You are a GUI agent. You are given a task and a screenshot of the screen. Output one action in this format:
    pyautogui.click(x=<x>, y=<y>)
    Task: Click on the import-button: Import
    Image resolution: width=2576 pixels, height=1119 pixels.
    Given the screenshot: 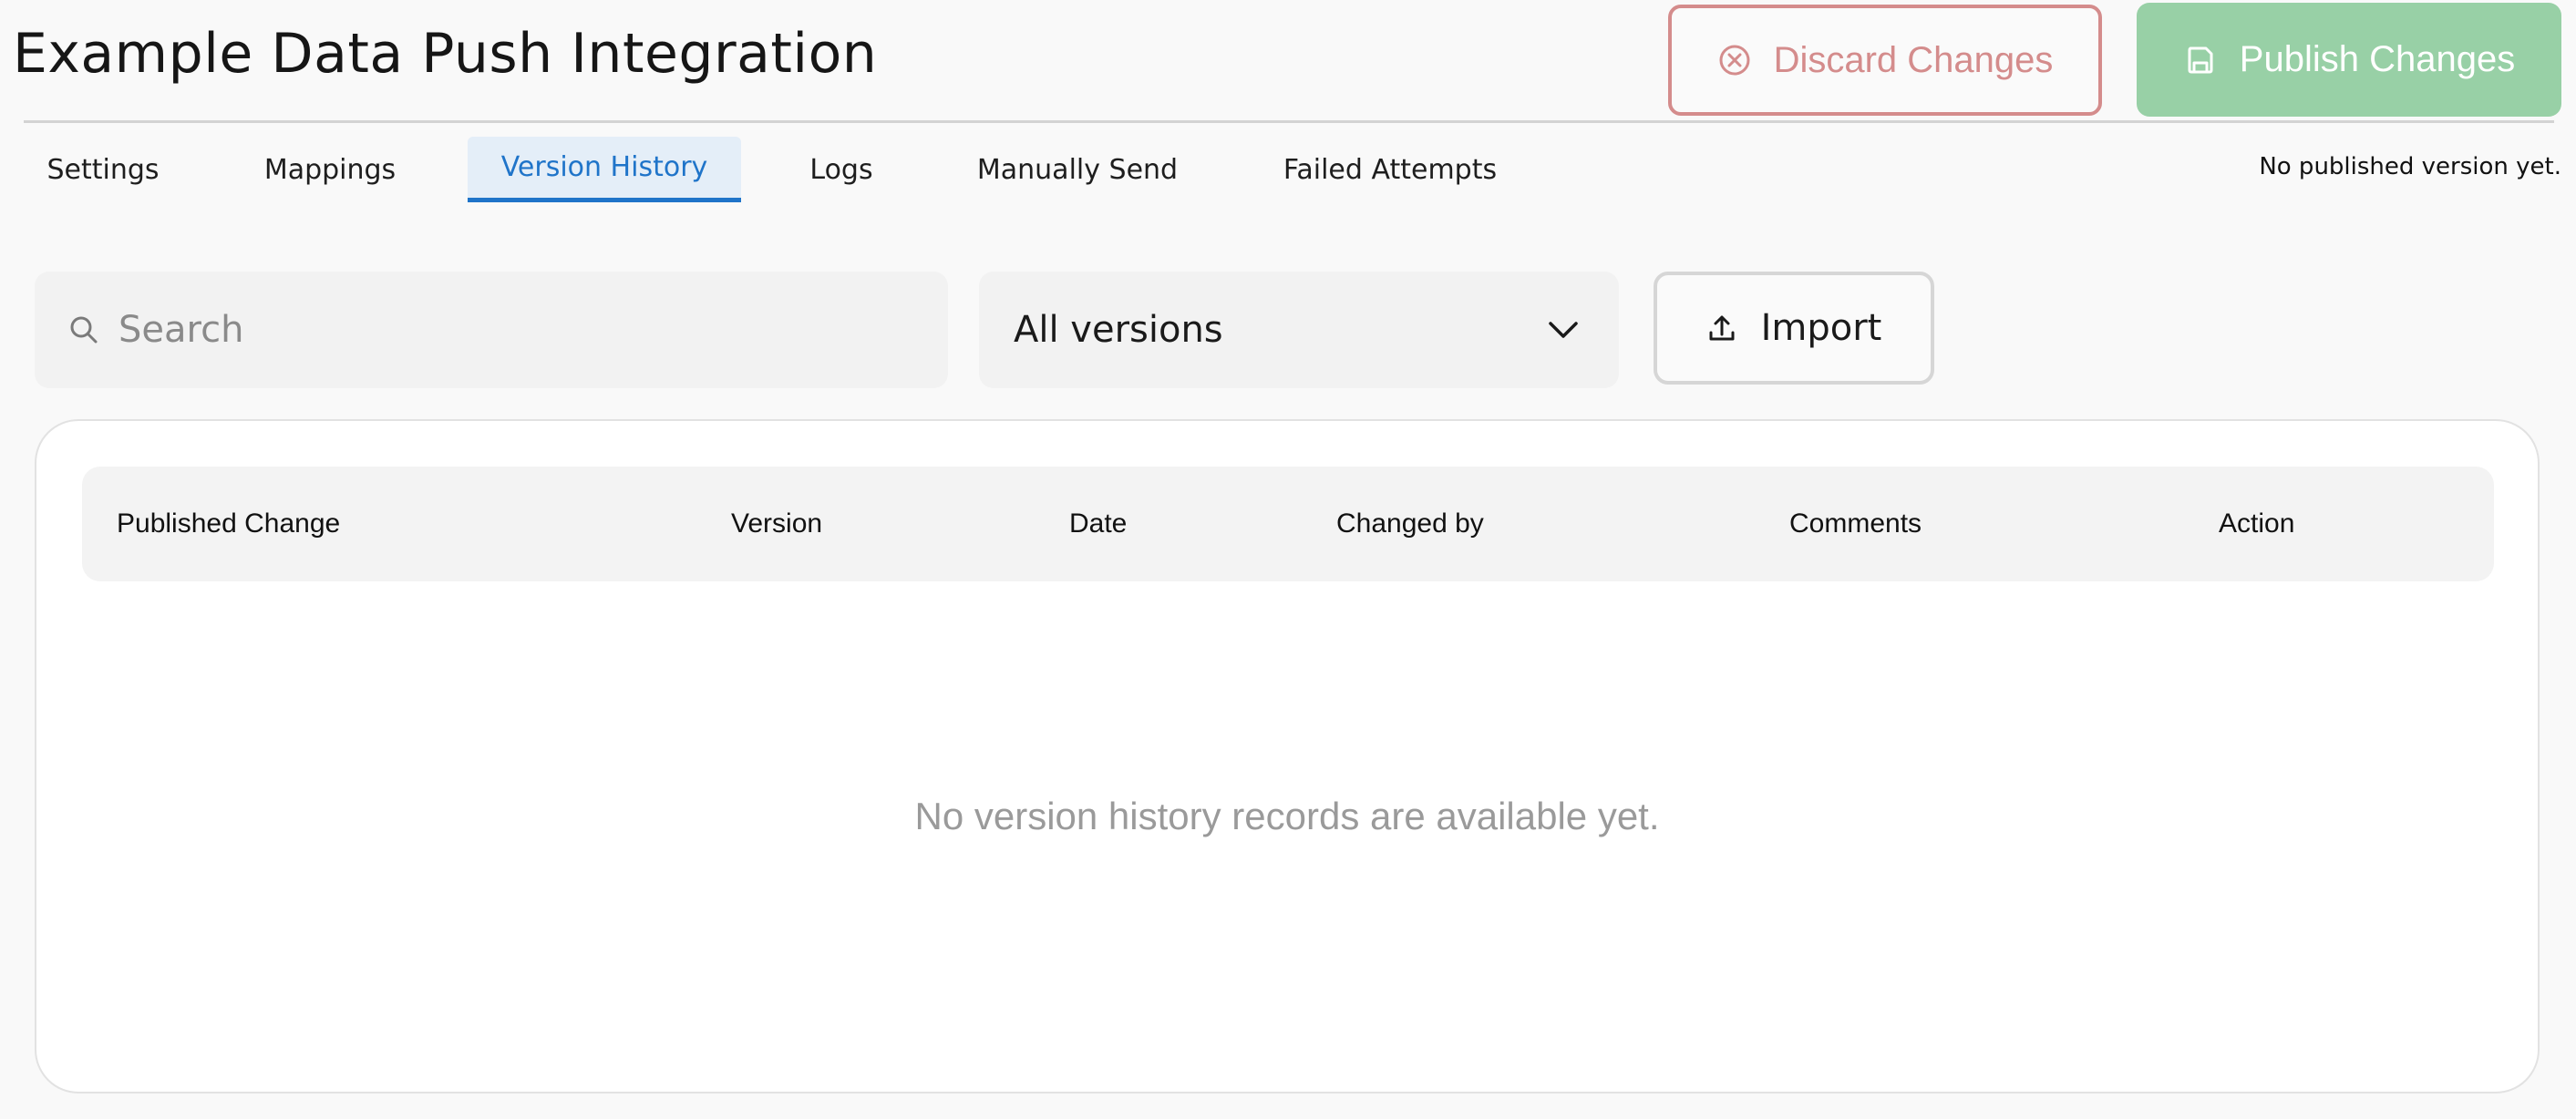 What is the action you would take?
    pyautogui.click(x=1794, y=328)
    